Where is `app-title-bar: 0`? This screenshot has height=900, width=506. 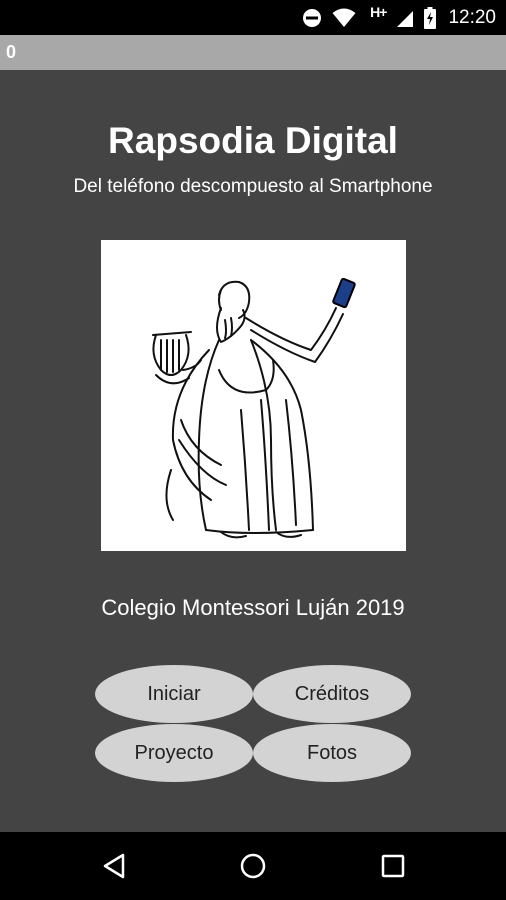
app-title-bar: 0 is located at coordinates (253, 52).